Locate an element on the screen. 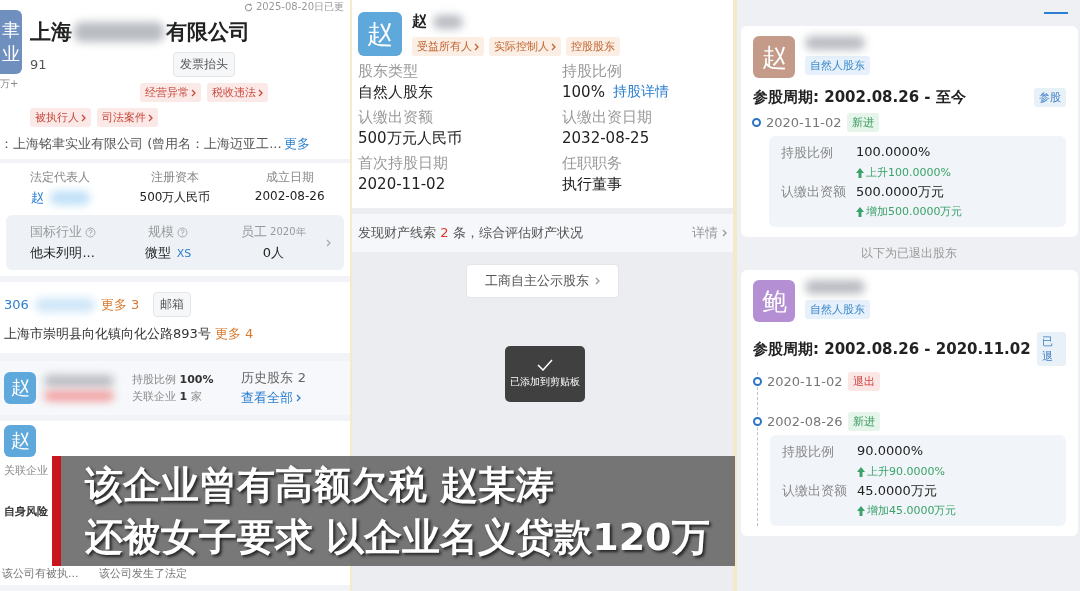  tab-indicator is located at coordinates (1056, 13).